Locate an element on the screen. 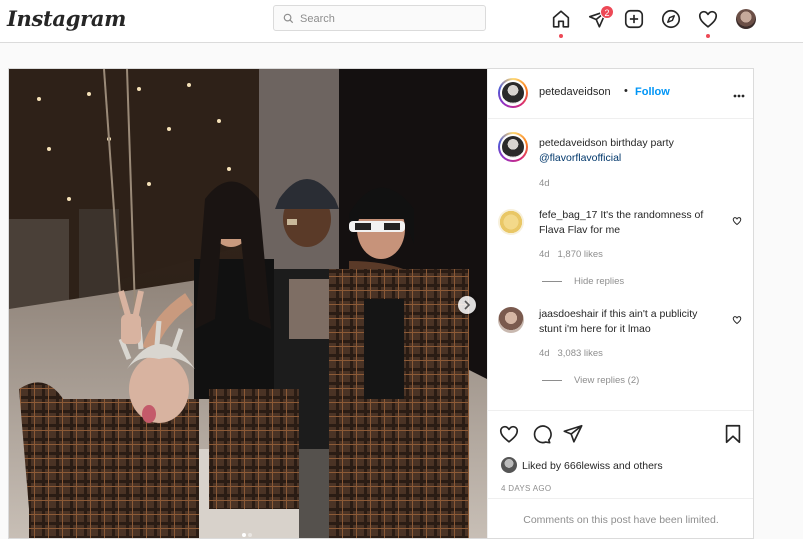 This screenshot has height=539, width=803. toggle-replies-label: View replies (2) is located at coordinates (607, 380).